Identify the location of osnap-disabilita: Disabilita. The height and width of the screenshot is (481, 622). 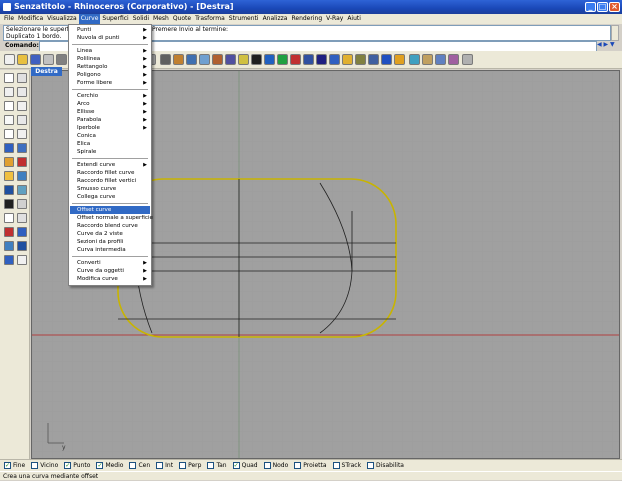
(385, 465).